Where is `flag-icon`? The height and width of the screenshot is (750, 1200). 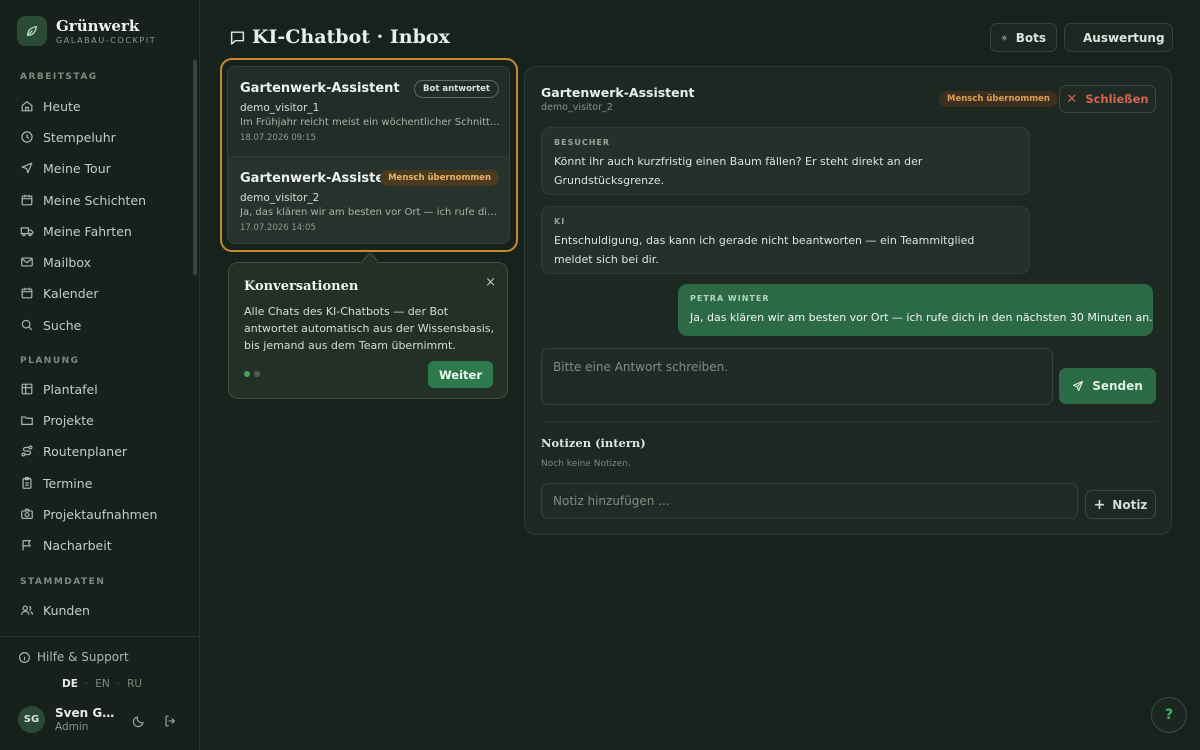 flag-icon is located at coordinates (27, 545).